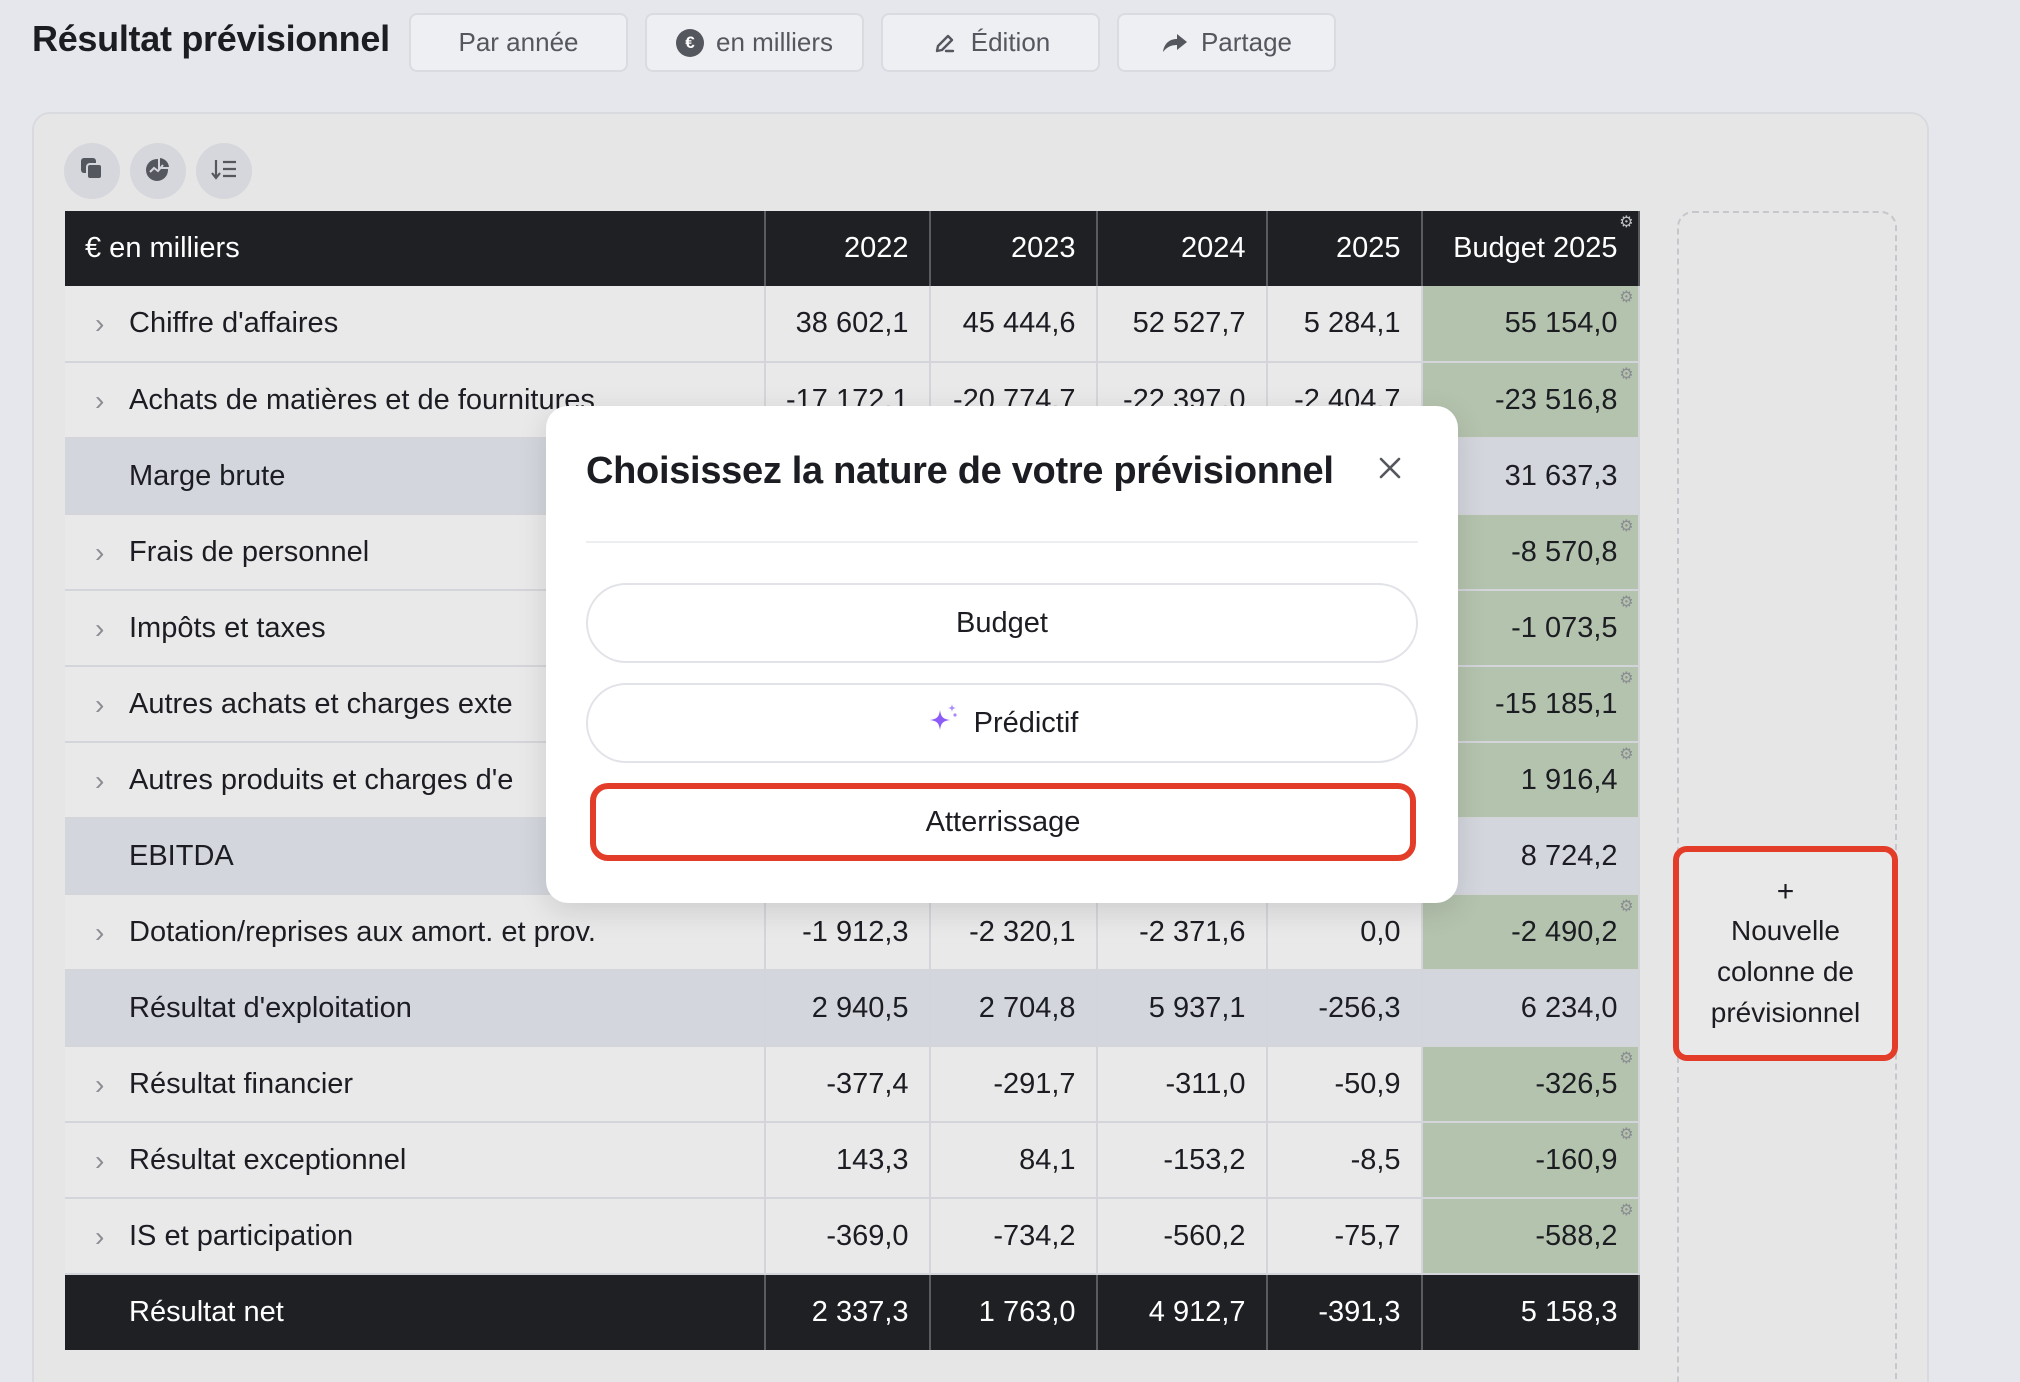 This screenshot has height=1382, width=2020. Describe the element at coordinates (415, 1084) in the screenshot. I see `row-label: › Résultat financier` at that location.